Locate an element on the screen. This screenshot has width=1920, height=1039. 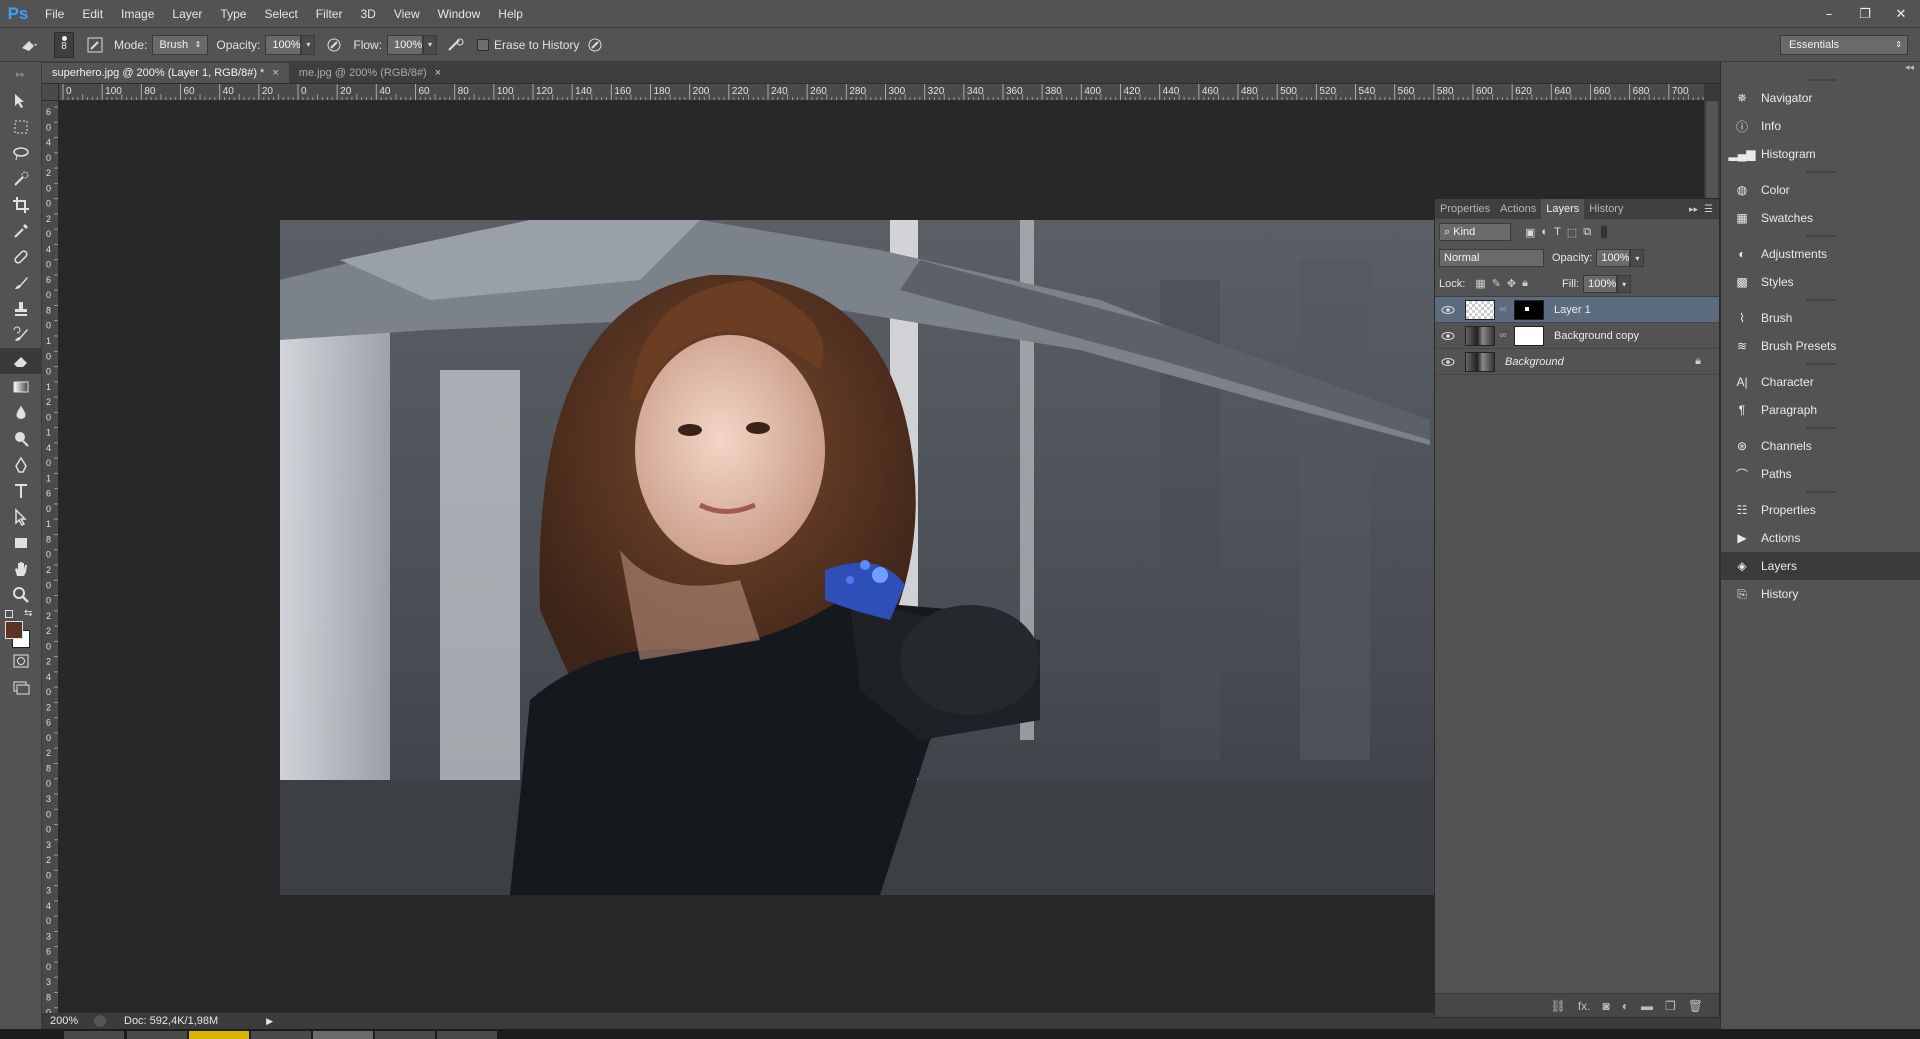
opacity-slider-toggle: ▾ is located at coordinates (308, 44).